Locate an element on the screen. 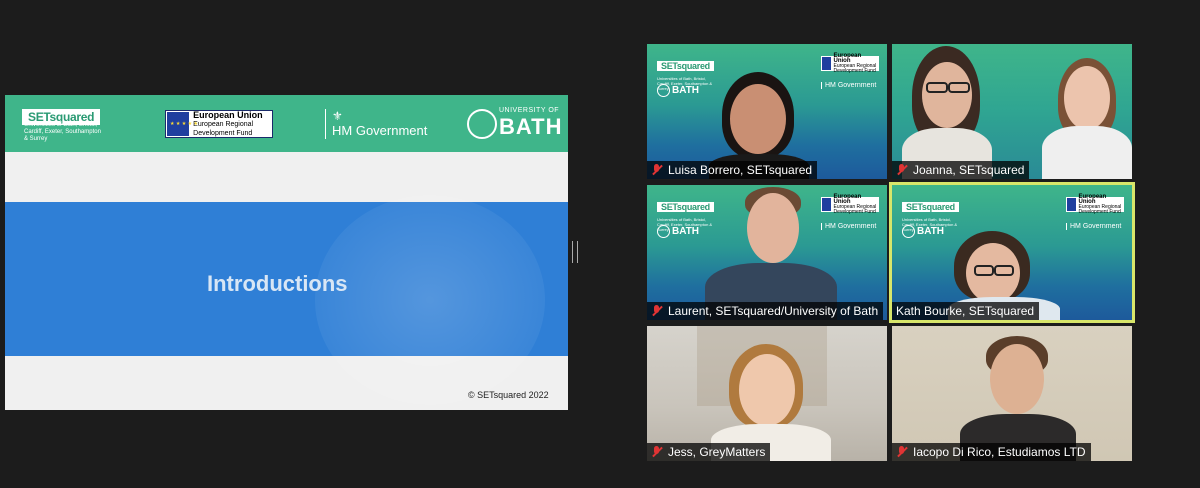 The height and width of the screenshot is (488, 1200). participant-name-bar: Kath Bourke, SETsquared is located at coordinates (966, 311).